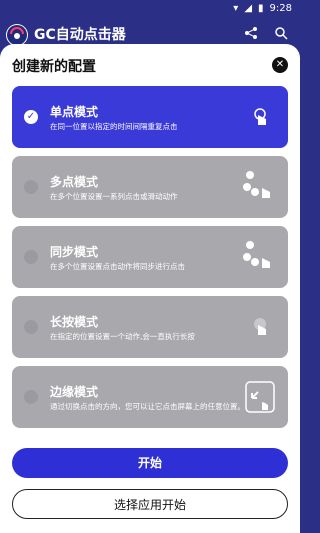  I want to click on status-icons: ▾ ◢ ▮ 9:28, so click(262, 8).